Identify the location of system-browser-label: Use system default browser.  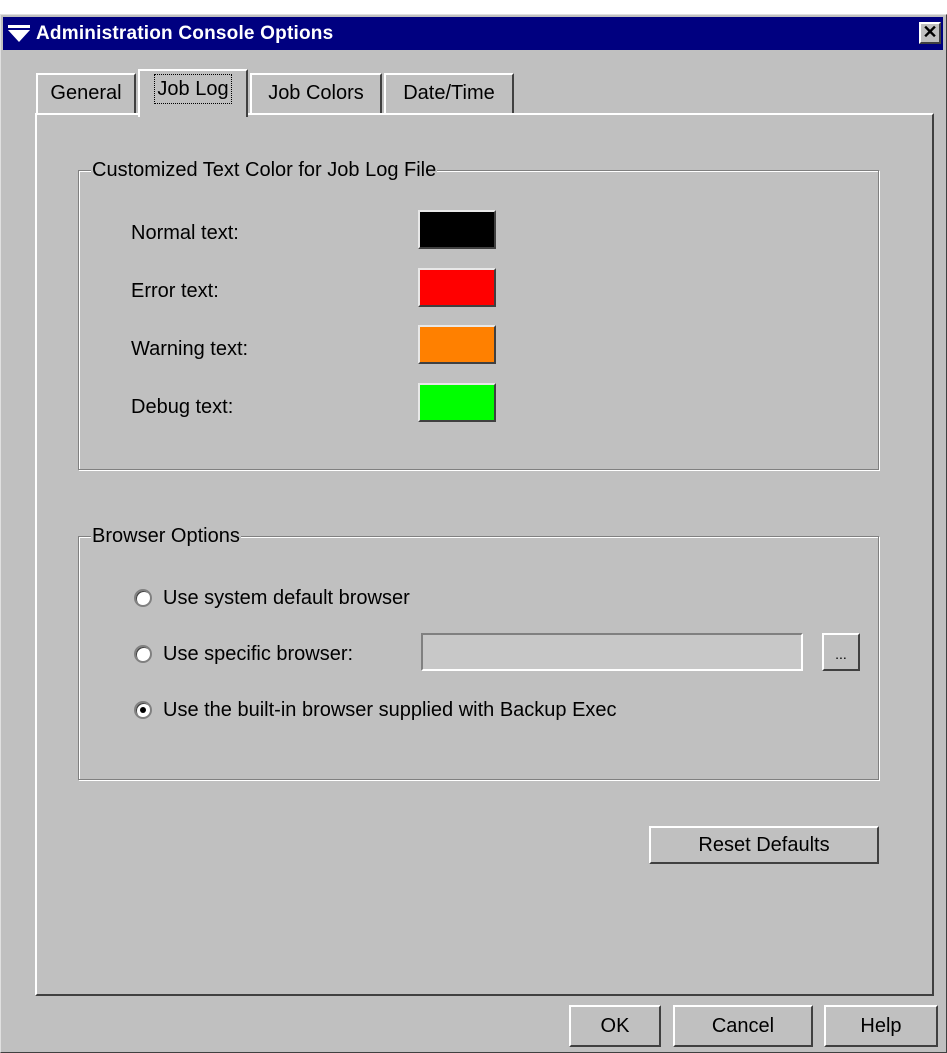
(286, 598).